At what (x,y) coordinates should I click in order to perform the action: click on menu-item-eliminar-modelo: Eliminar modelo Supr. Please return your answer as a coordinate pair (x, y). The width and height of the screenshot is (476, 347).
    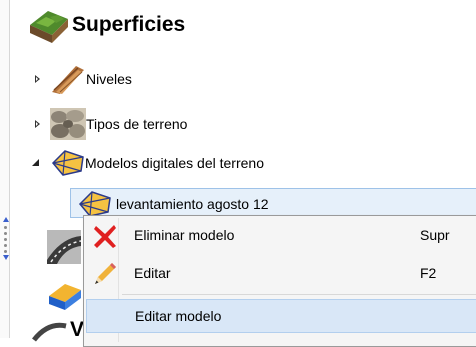
    Looking at the image, I should click on (281, 235).